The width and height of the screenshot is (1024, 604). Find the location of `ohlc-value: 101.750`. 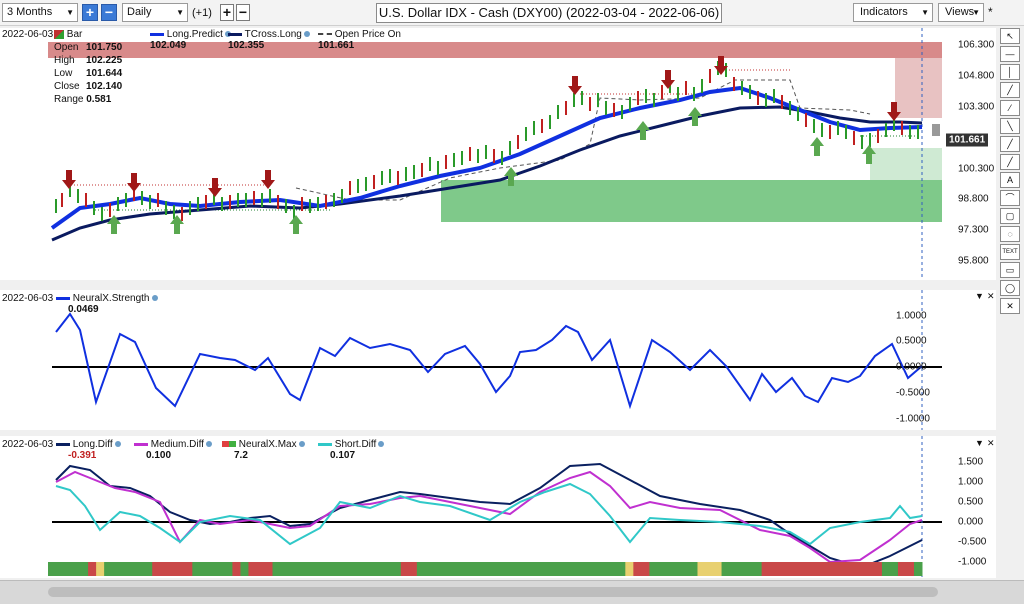

ohlc-value: 101.750 is located at coordinates (104, 47).